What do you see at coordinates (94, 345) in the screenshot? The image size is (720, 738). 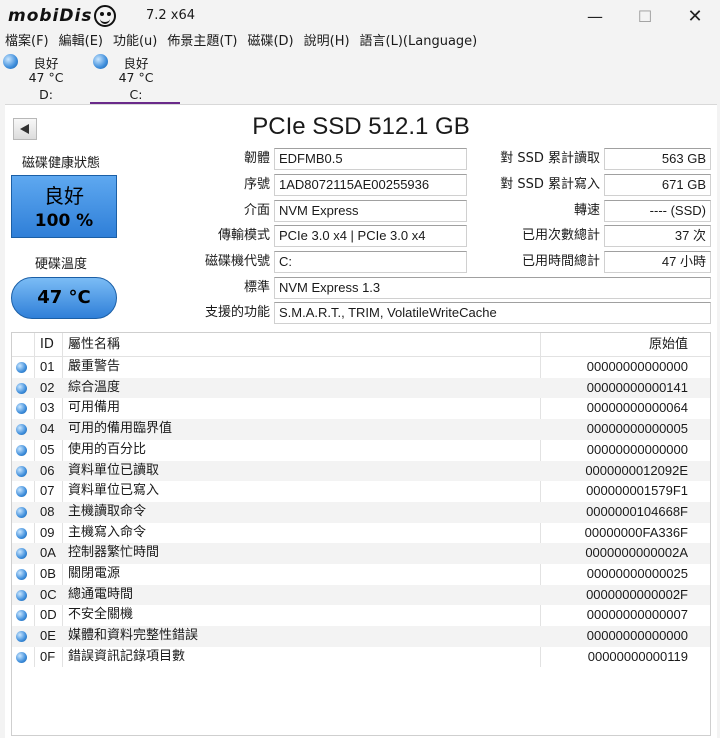 I see `column-header-name: 屬性名稱` at bounding box center [94, 345].